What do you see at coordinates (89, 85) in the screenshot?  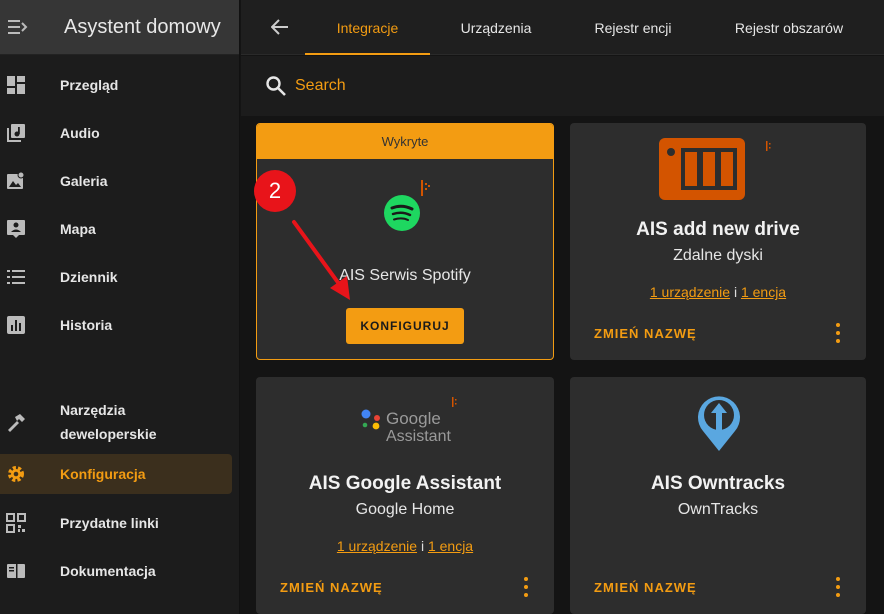 I see `sidebar-item-label: Przegląd` at bounding box center [89, 85].